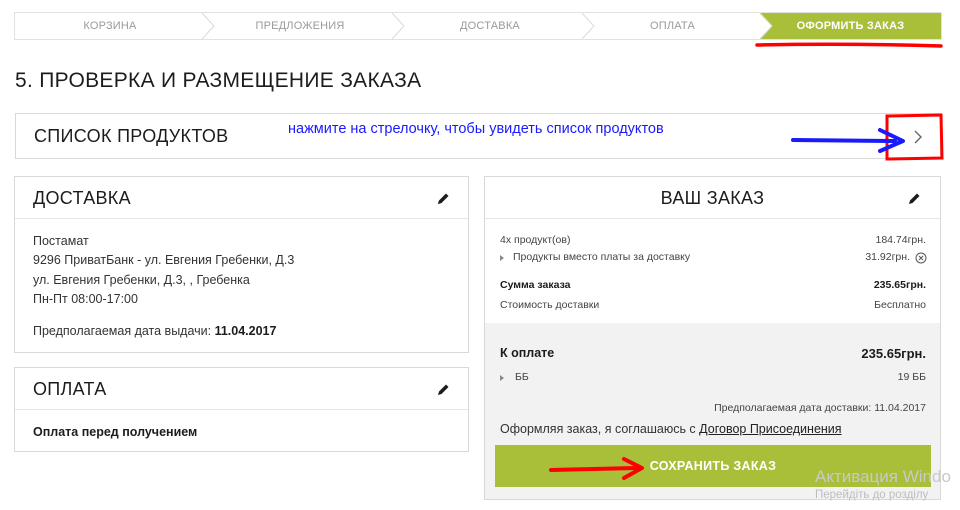  What do you see at coordinates (596, 468) in the screenshot?
I see `annotation-arrow-red` at bounding box center [596, 468].